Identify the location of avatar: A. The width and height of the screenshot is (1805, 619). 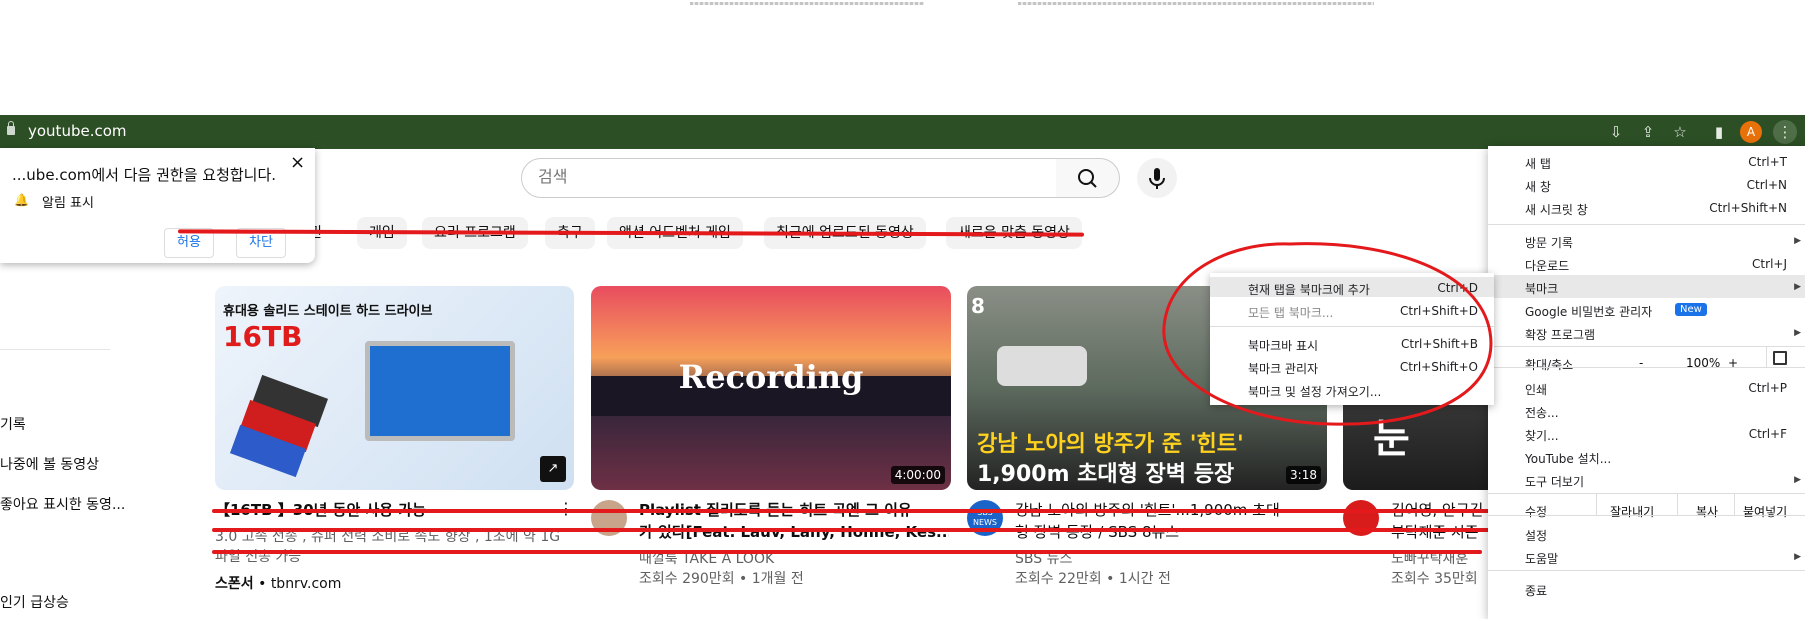
(1751, 132).